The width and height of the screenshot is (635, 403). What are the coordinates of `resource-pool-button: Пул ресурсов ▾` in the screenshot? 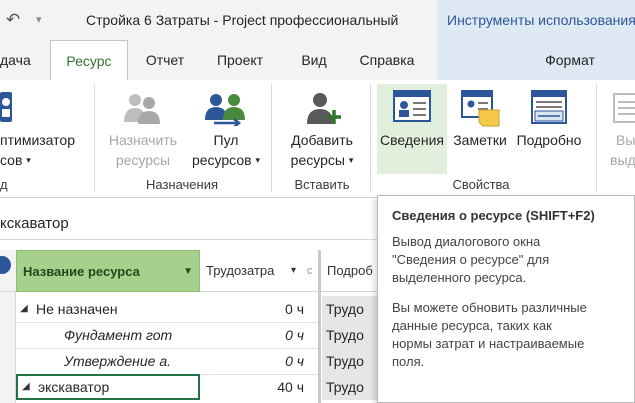 It's located at (226, 130).